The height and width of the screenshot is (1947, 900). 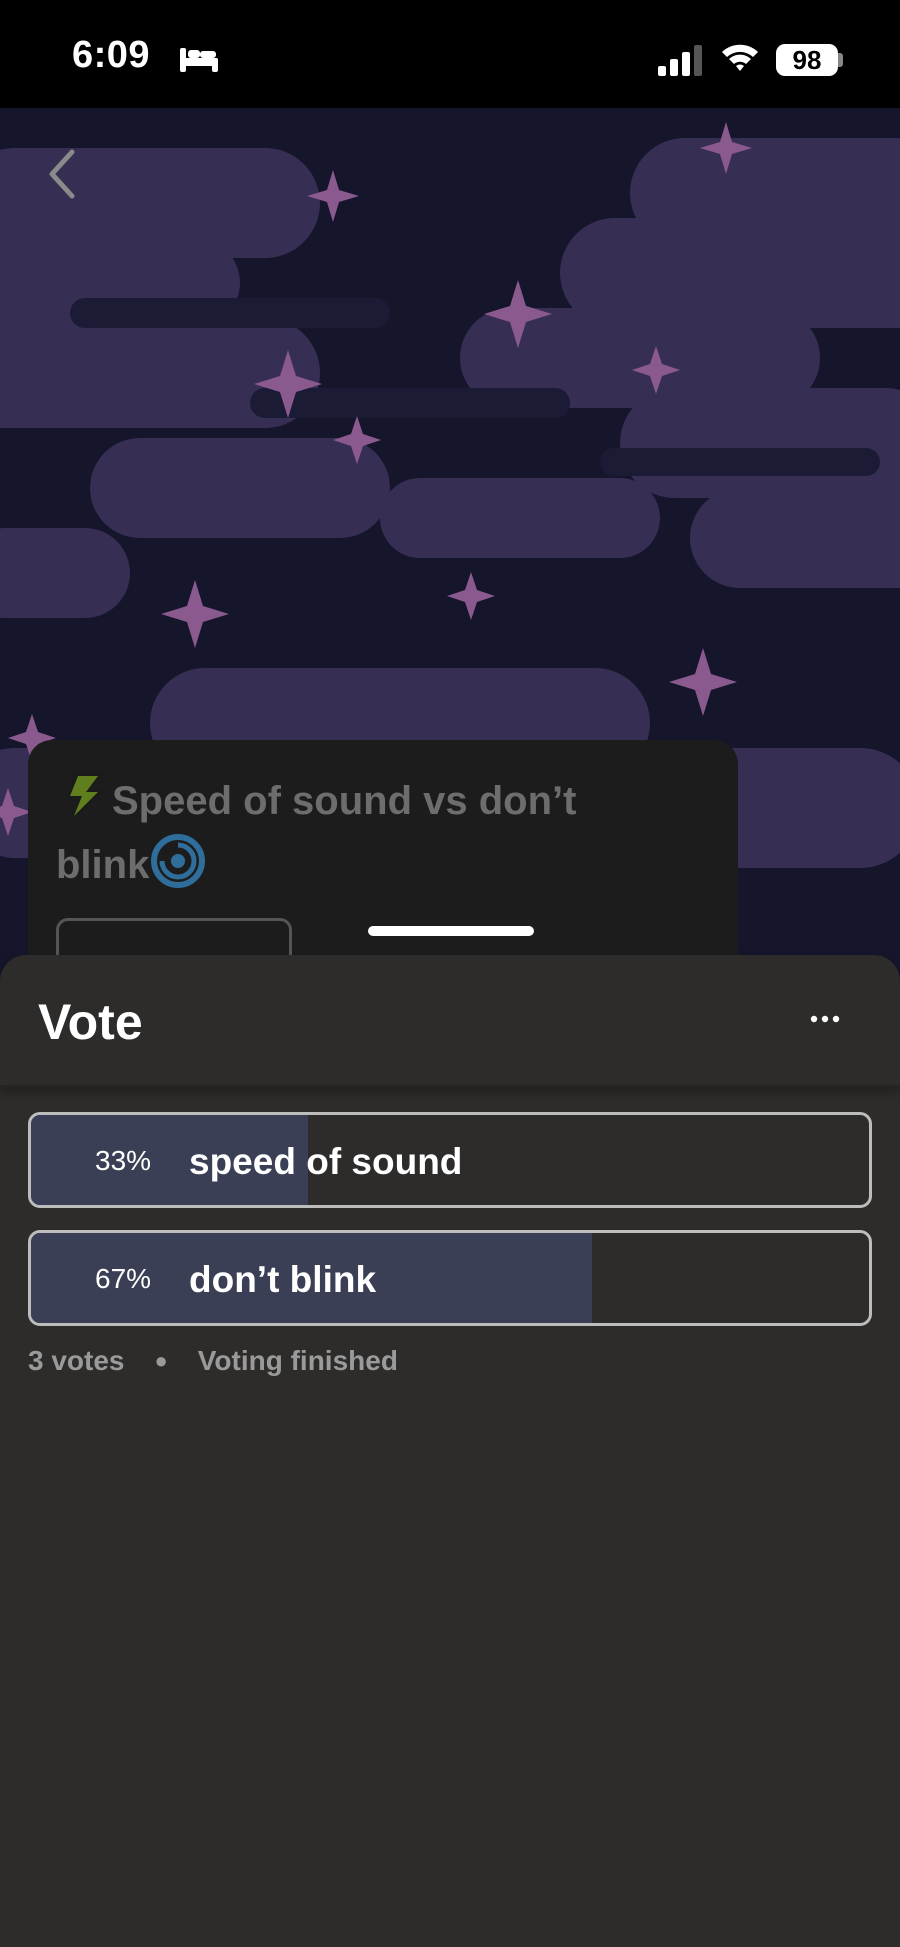 I want to click on battery-icon: 98, so click(x=807, y=60).